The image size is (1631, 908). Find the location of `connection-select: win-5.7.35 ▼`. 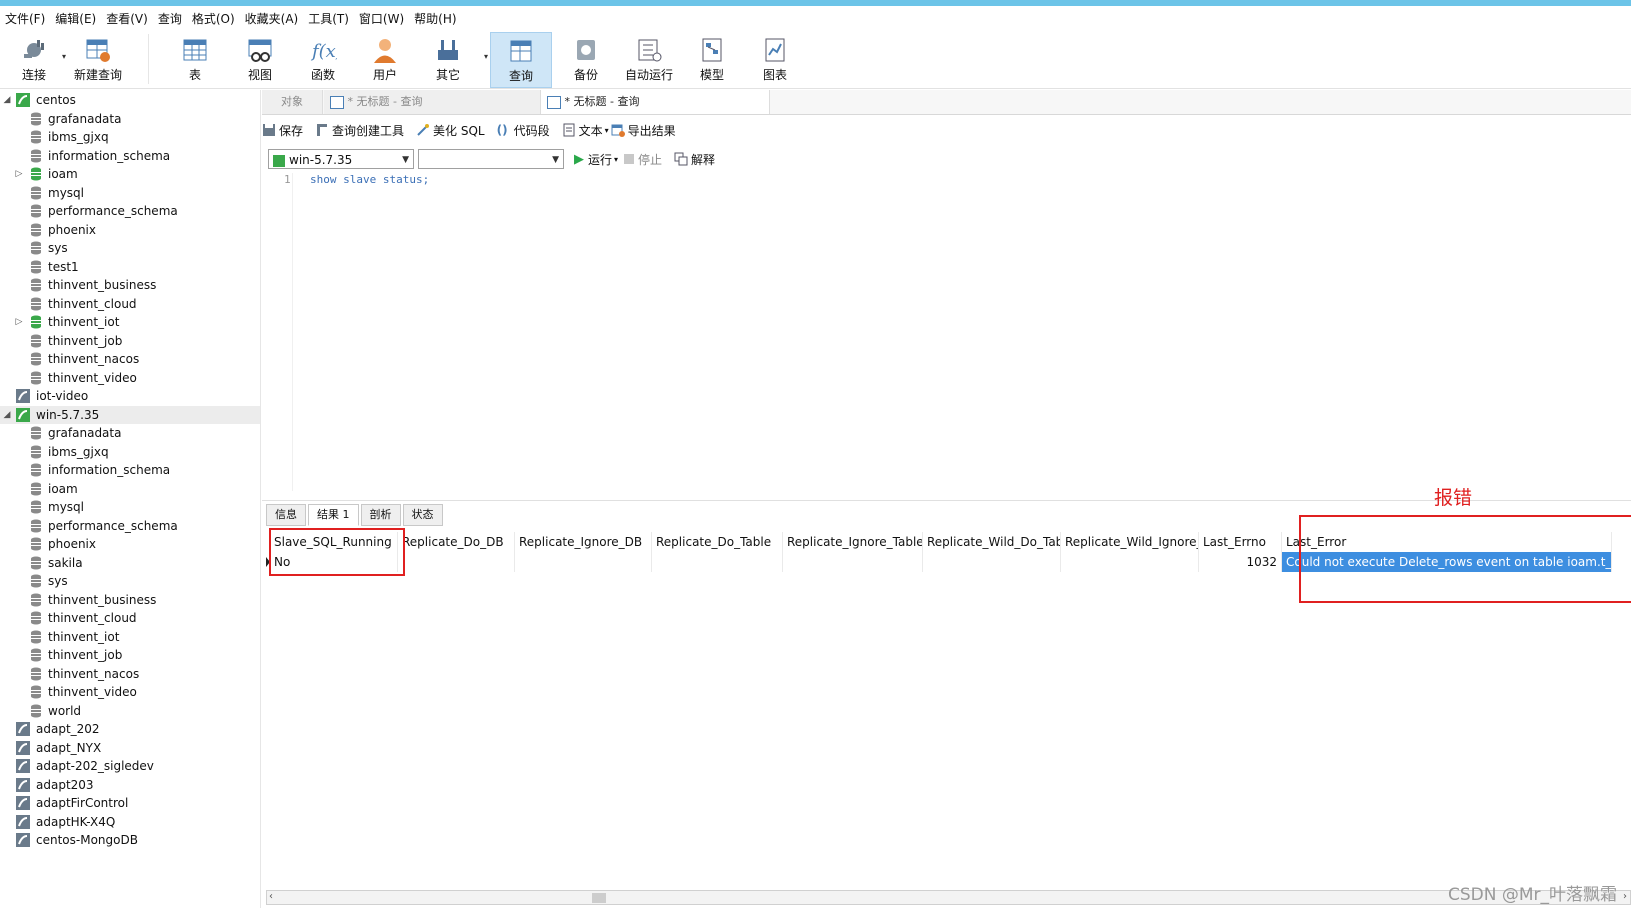

connection-select: win-5.7.35 ▼ is located at coordinates (341, 159).